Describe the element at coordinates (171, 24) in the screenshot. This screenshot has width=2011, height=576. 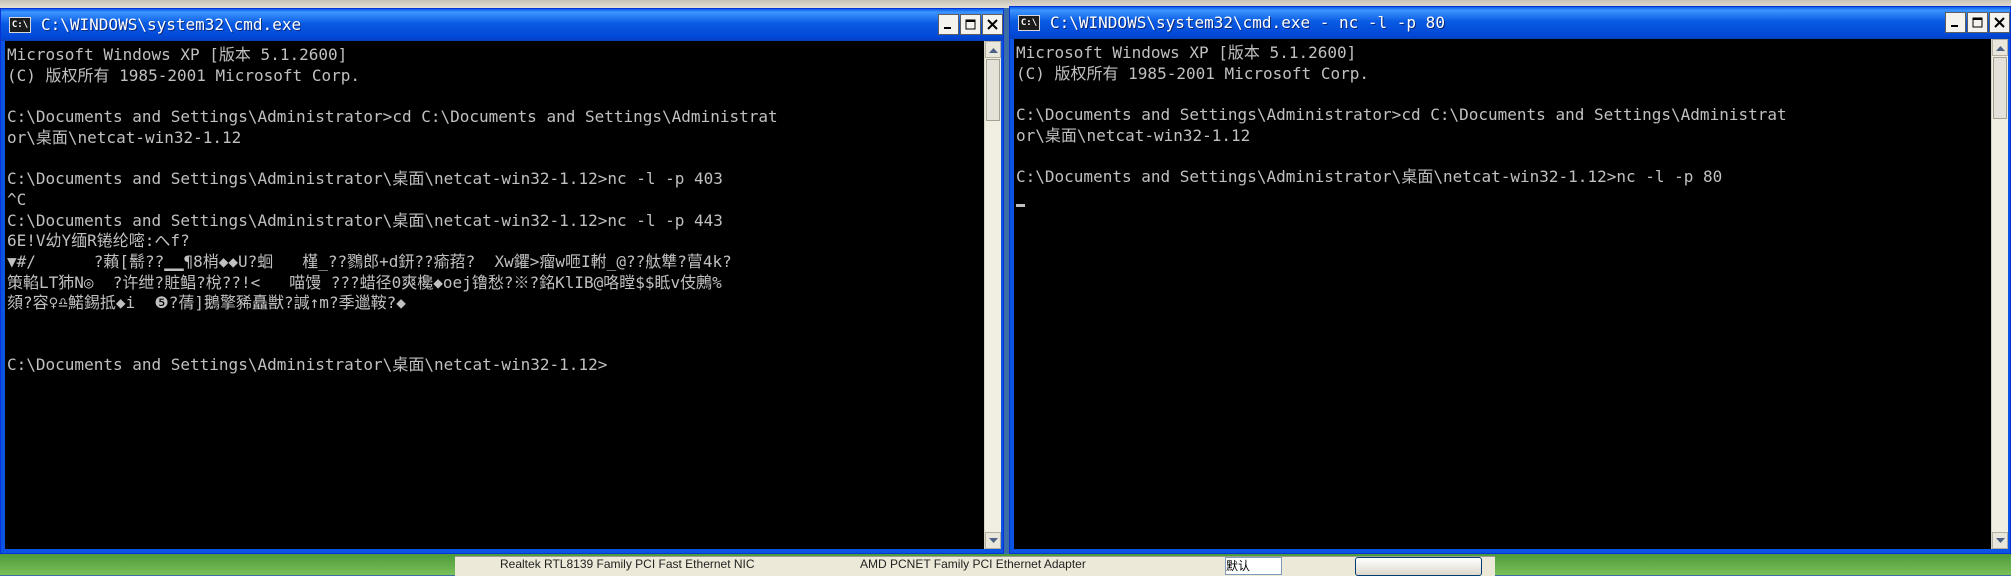
I see `window-title: C:\WINDOWS\system32\cmd.exe` at that location.